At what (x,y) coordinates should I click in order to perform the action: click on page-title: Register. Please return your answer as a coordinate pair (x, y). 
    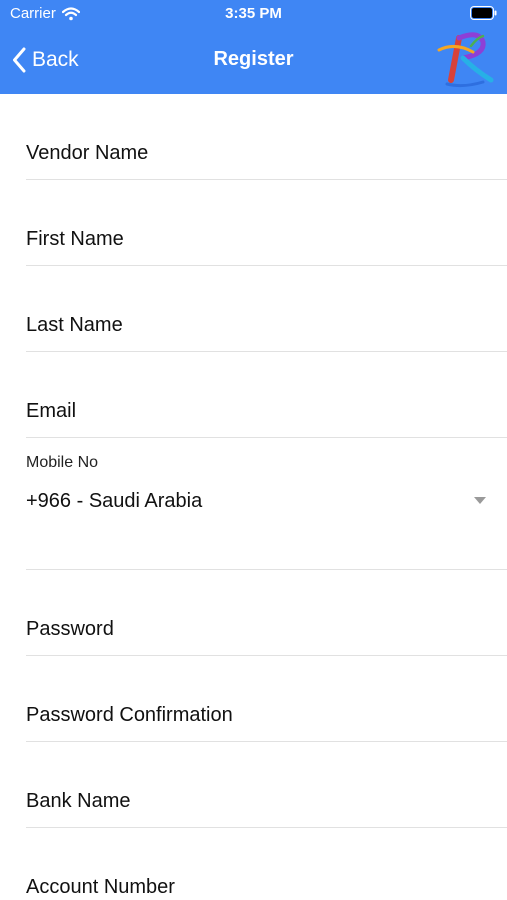
    Looking at the image, I should click on (253, 59).